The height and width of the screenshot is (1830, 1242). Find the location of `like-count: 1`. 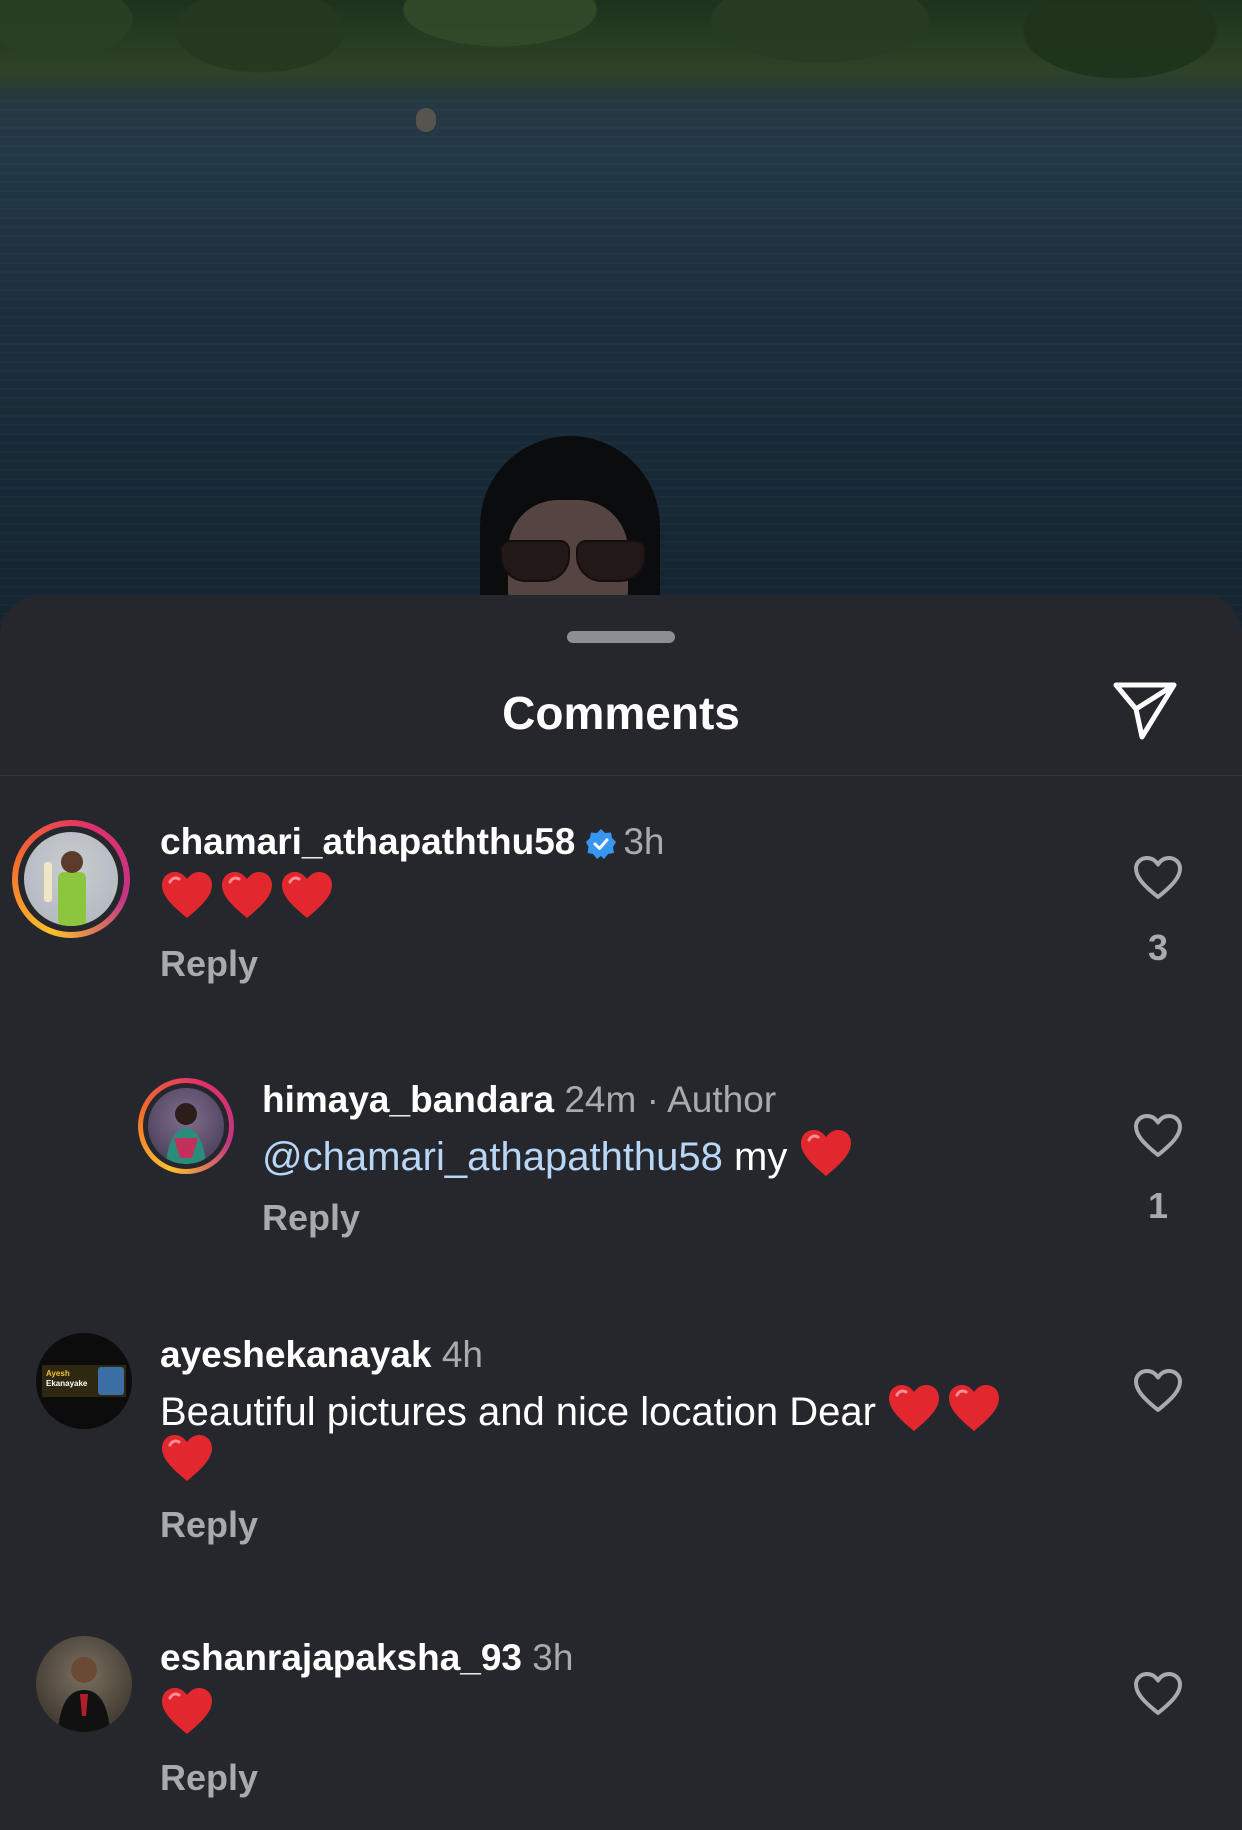

like-count: 1 is located at coordinates (1158, 1205).